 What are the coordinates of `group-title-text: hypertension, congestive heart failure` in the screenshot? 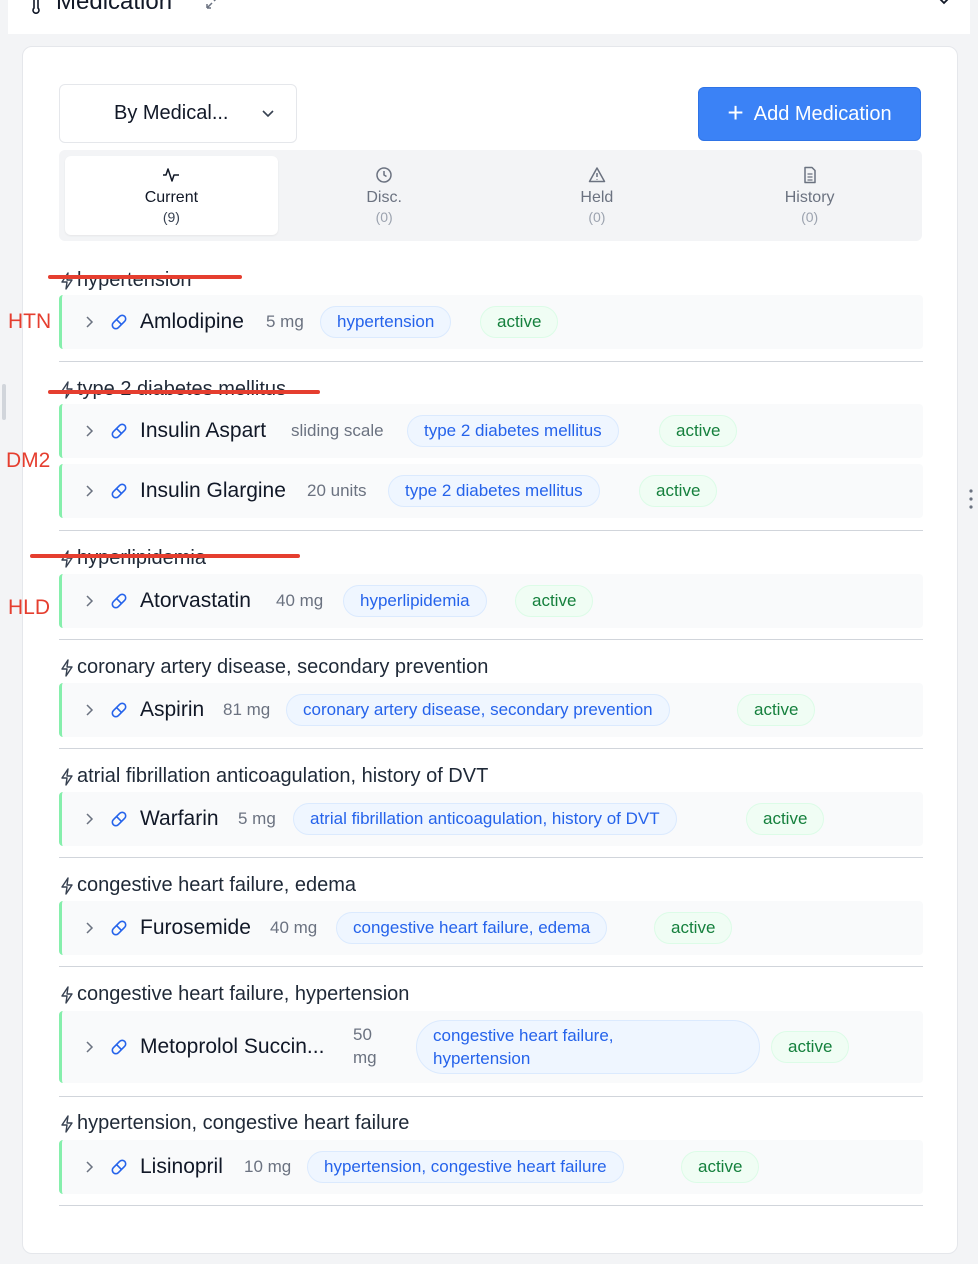 It's located at (243, 1123).